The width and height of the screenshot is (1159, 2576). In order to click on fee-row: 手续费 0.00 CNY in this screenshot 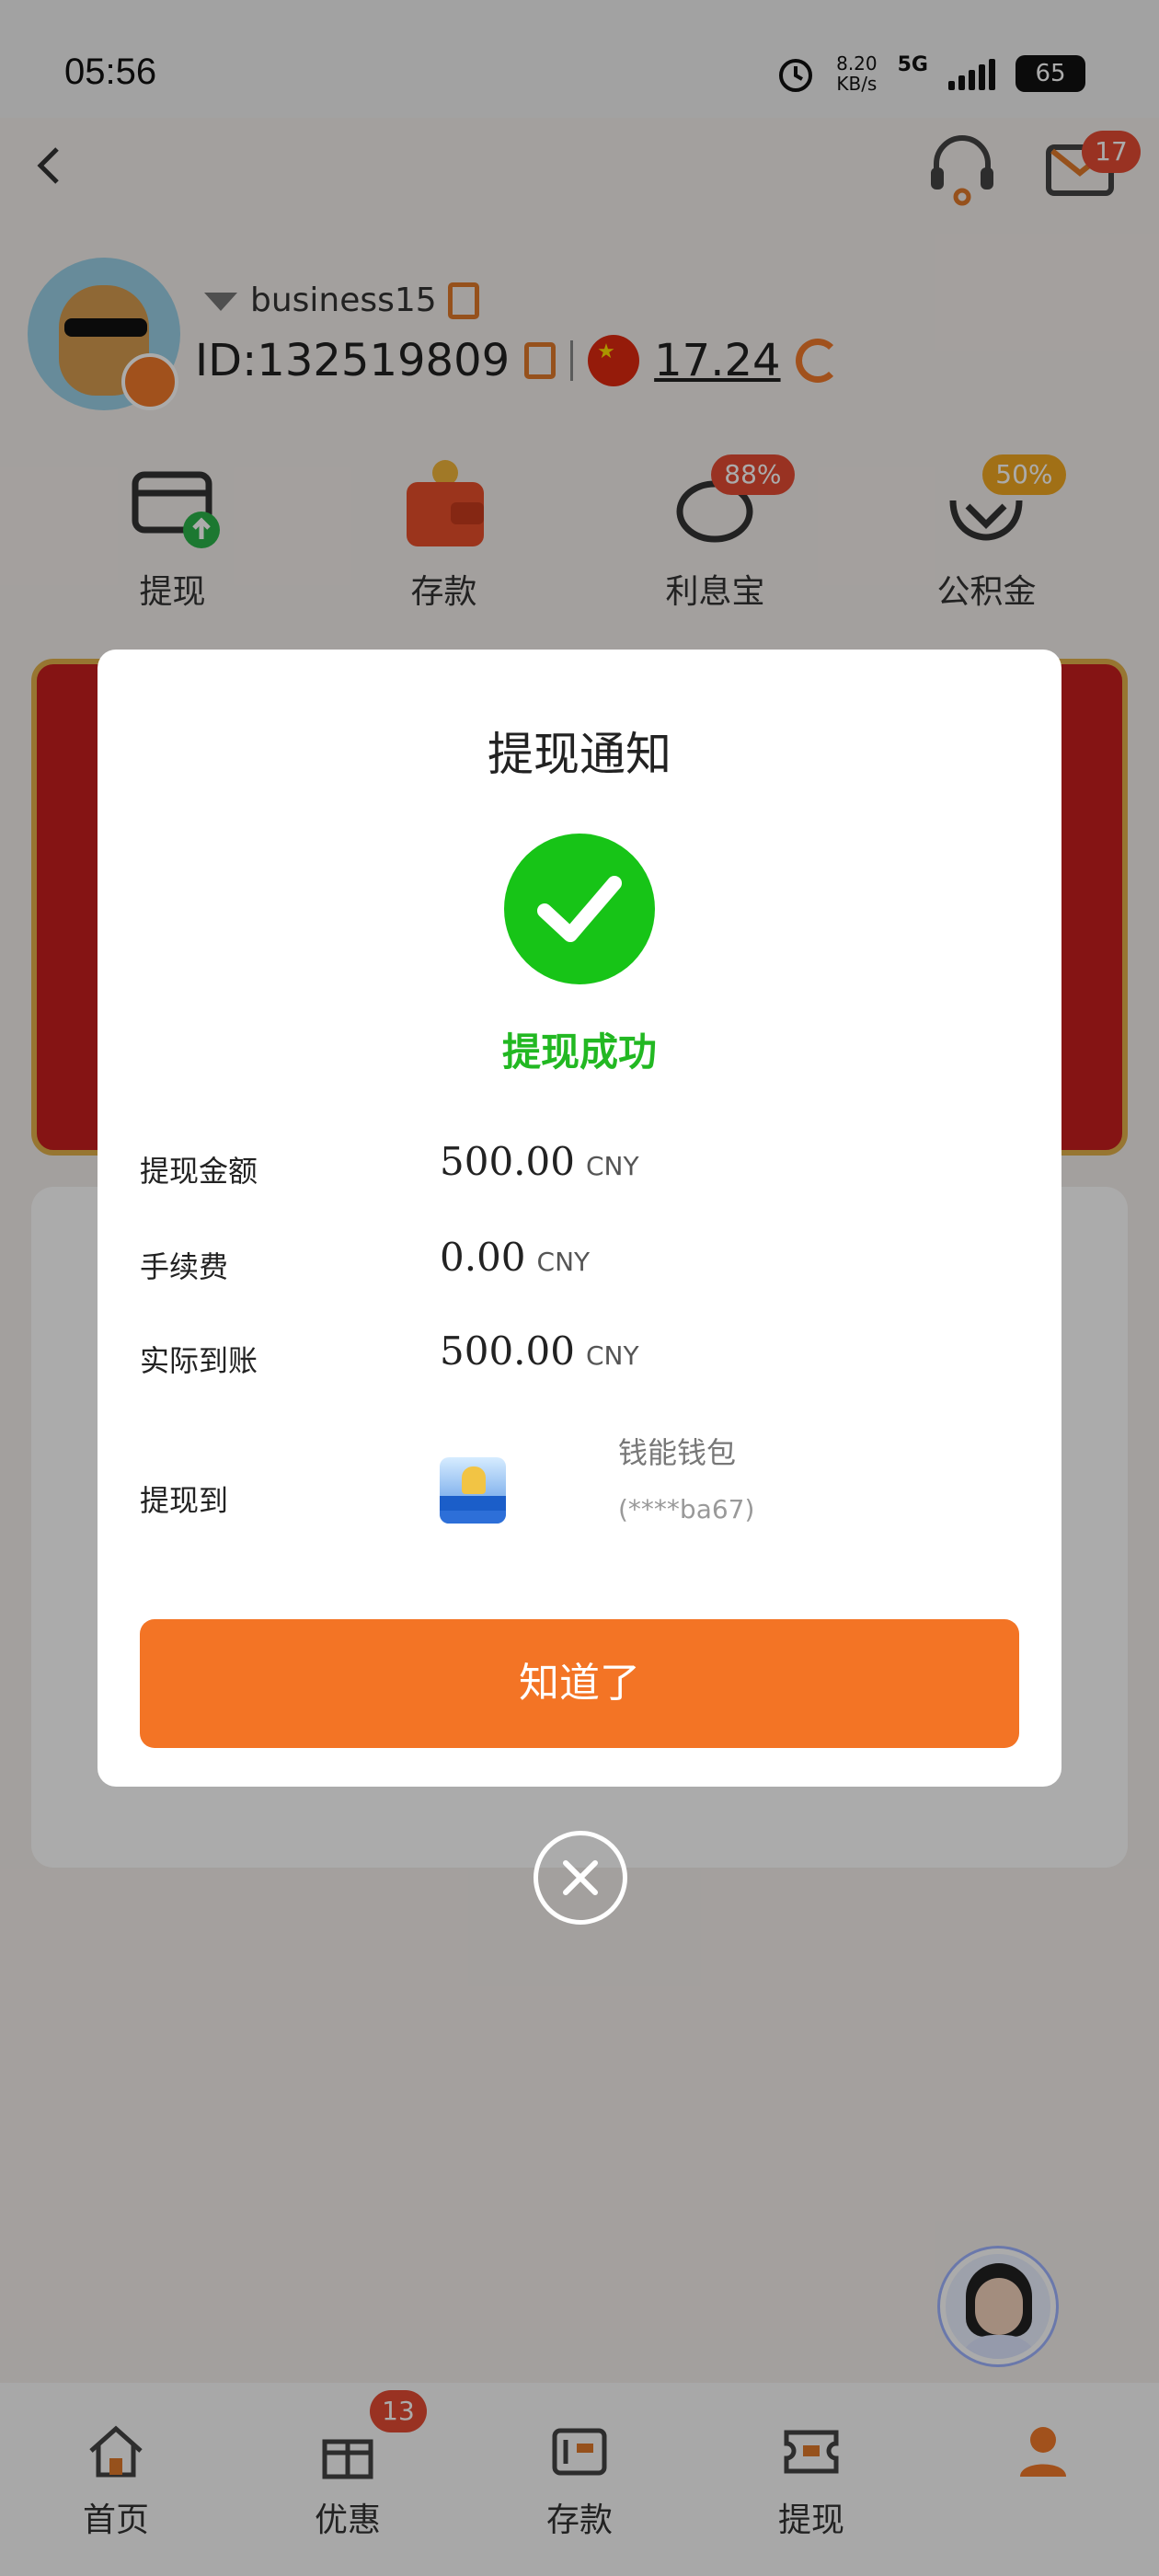, I will do `click(581, 1262)`.